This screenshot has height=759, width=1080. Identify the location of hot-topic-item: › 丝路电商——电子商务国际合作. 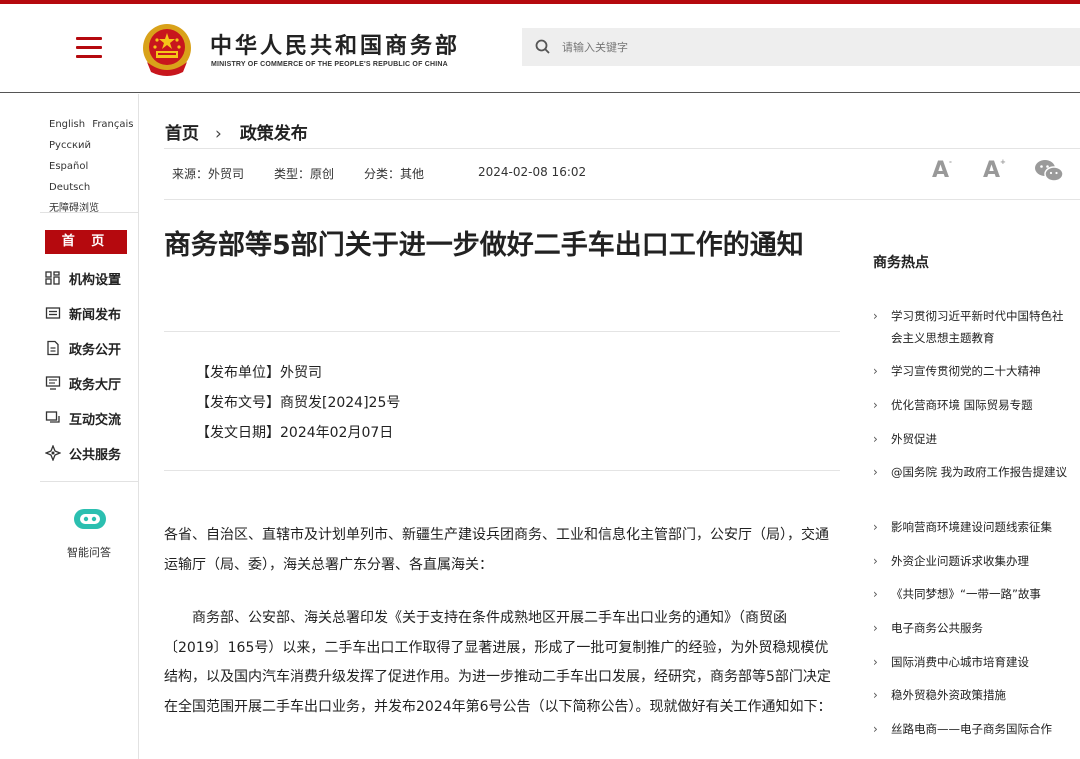
(973, 729).